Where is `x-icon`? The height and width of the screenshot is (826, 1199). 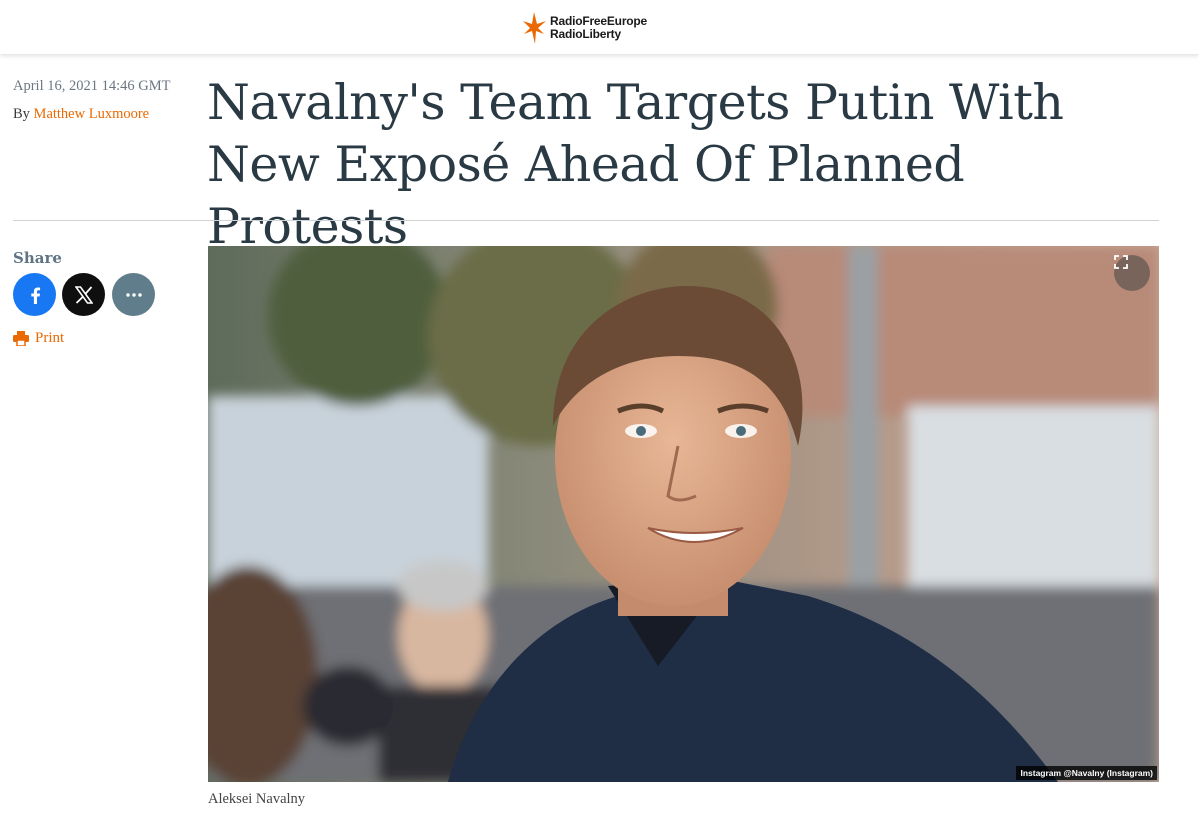
x-icon is located at coordinates (83, 294).